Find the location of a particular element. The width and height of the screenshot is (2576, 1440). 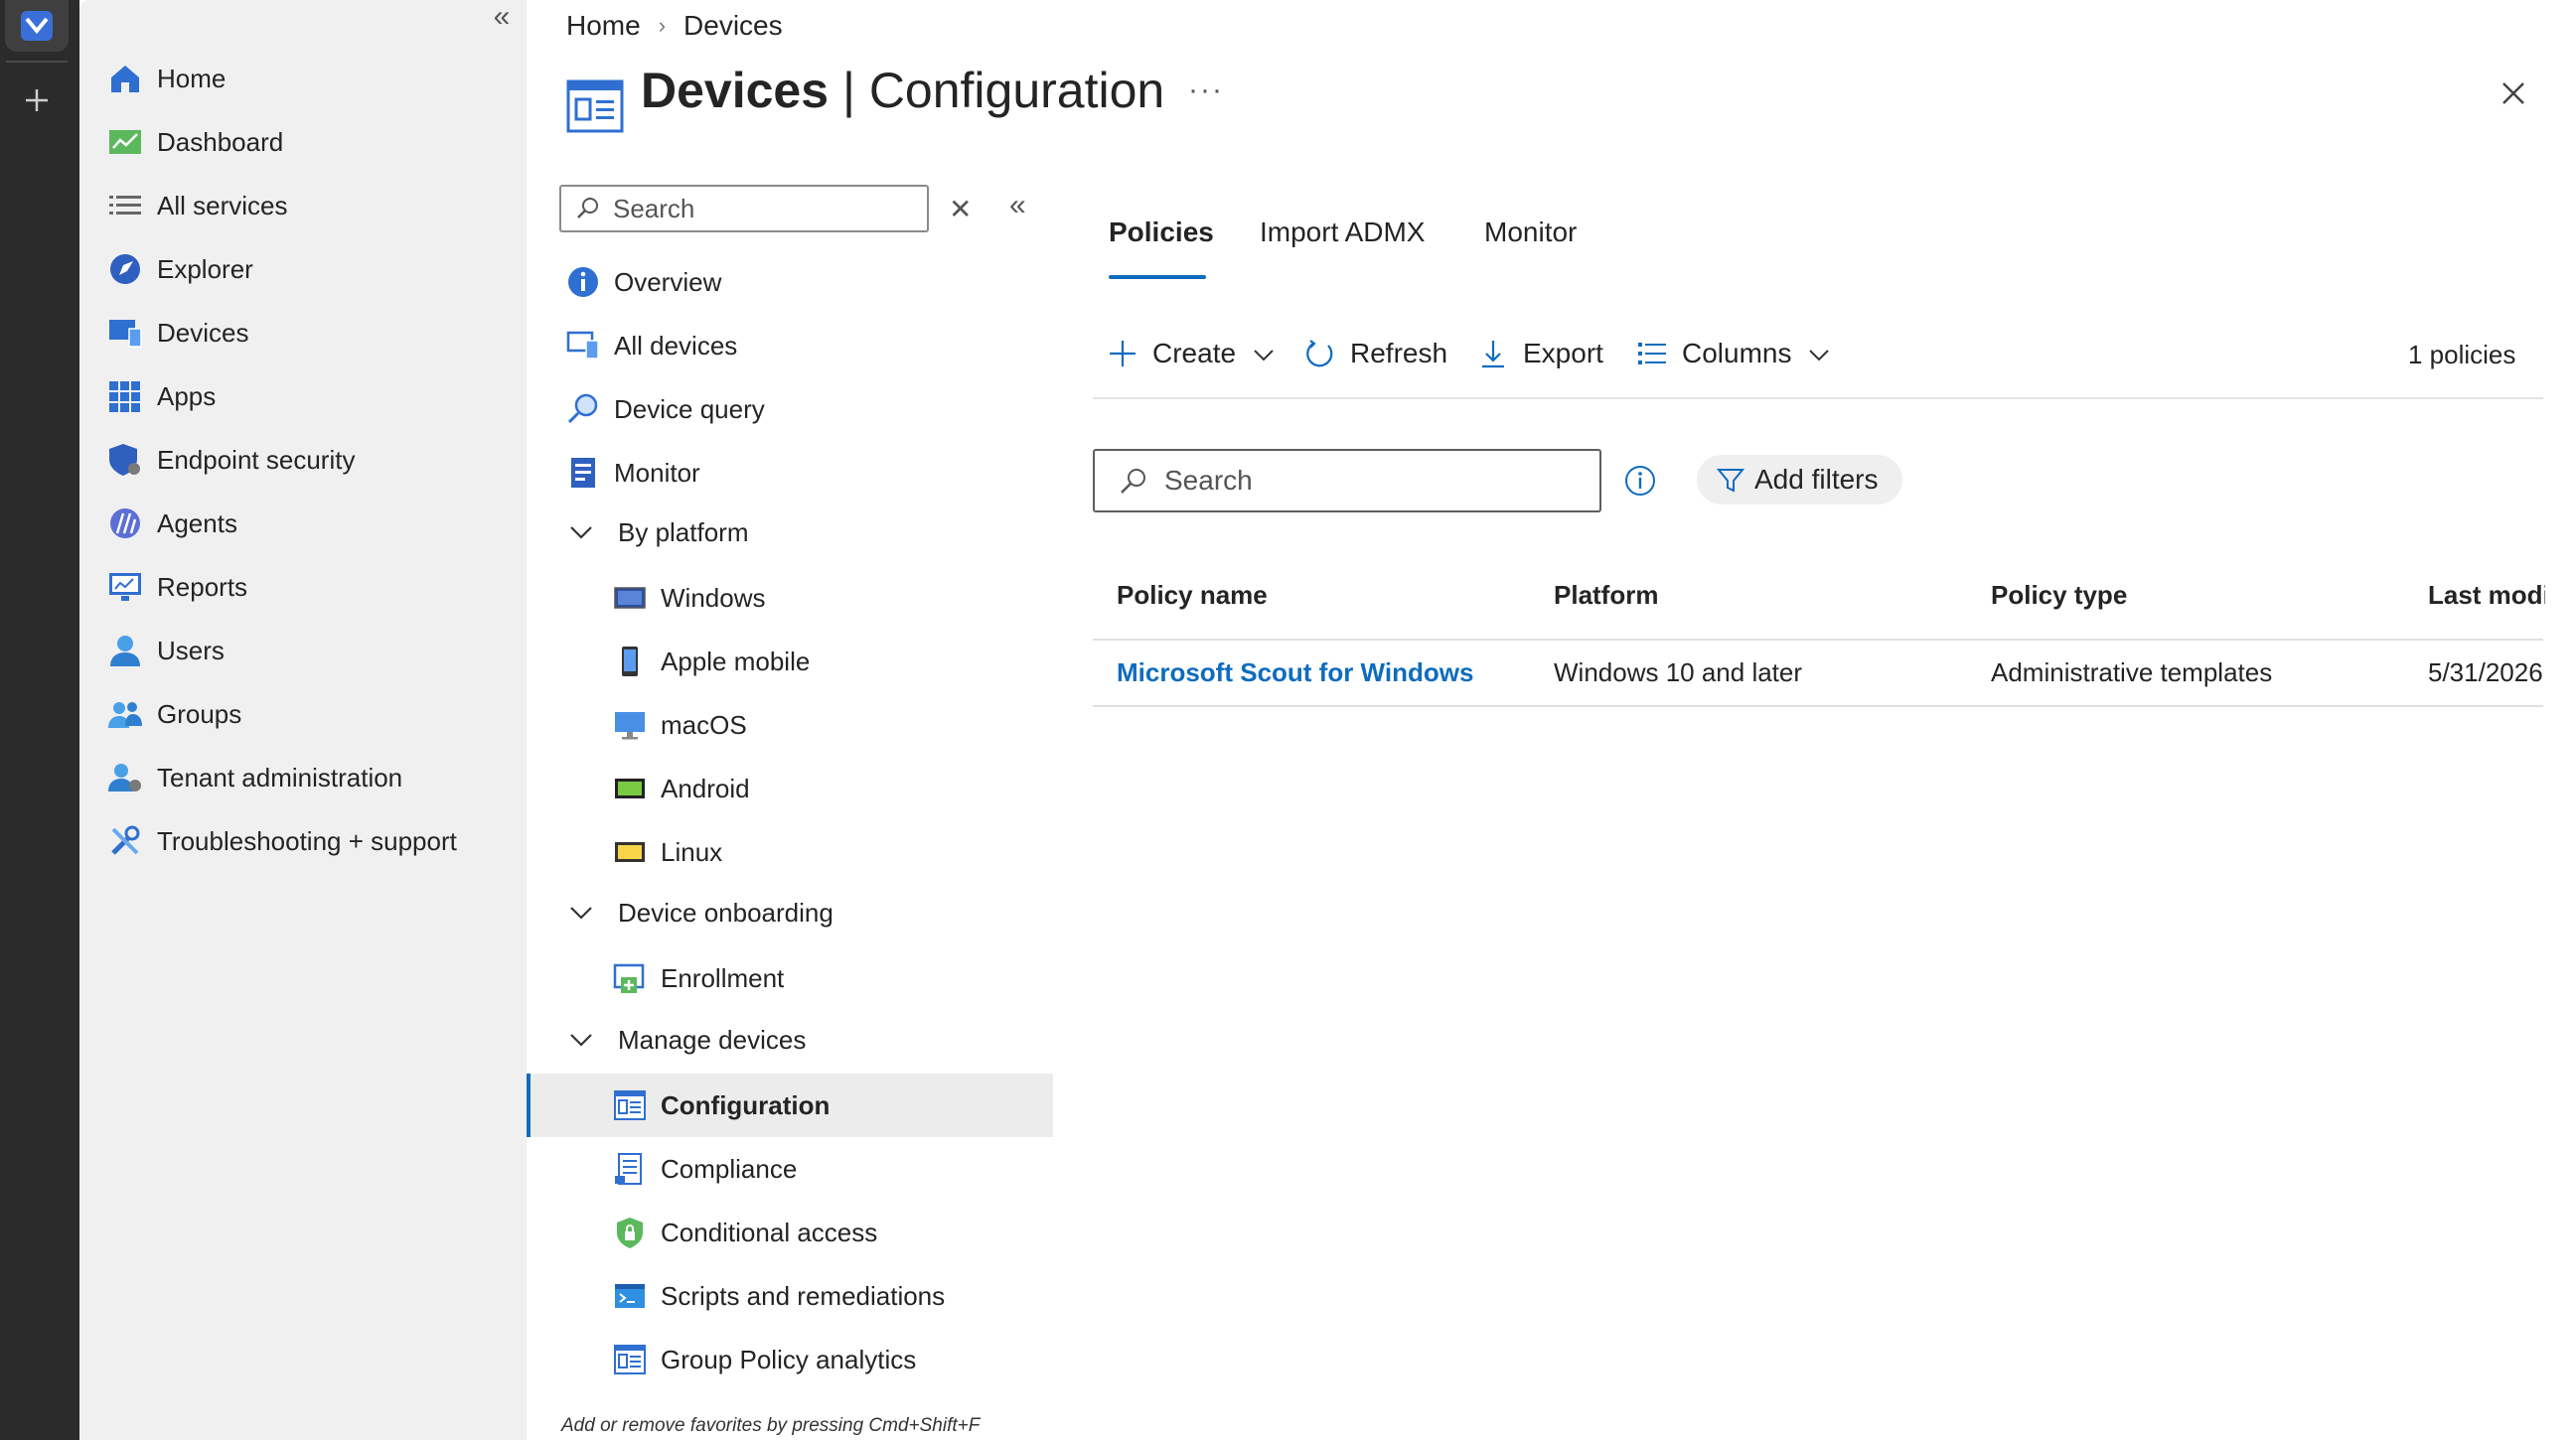

page-title-rest: | Configuration is located at coordinates (997, 90).